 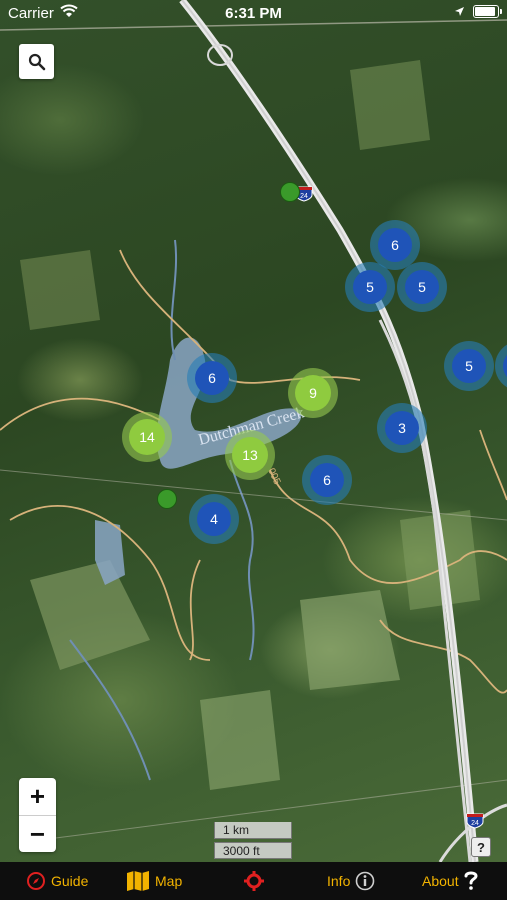 I want to click on cluster-count: 13, so click(x=250, y=455).